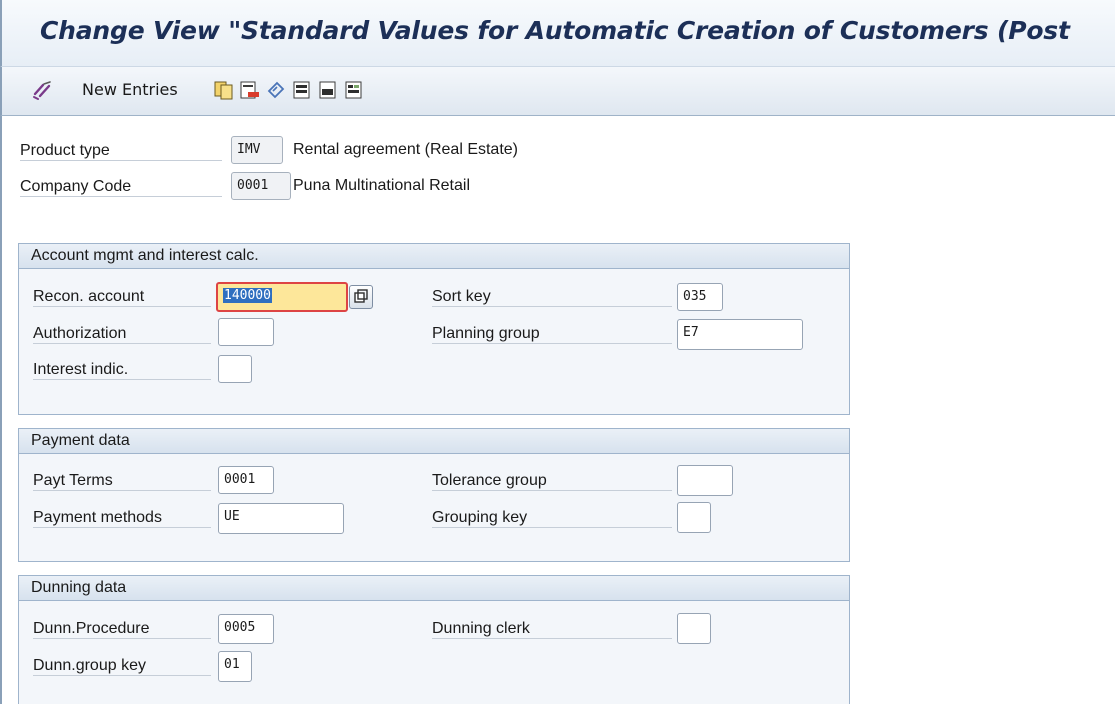 The image size is (1115, 704). I want to click on sort-key-field: 035, so click(700, 297).